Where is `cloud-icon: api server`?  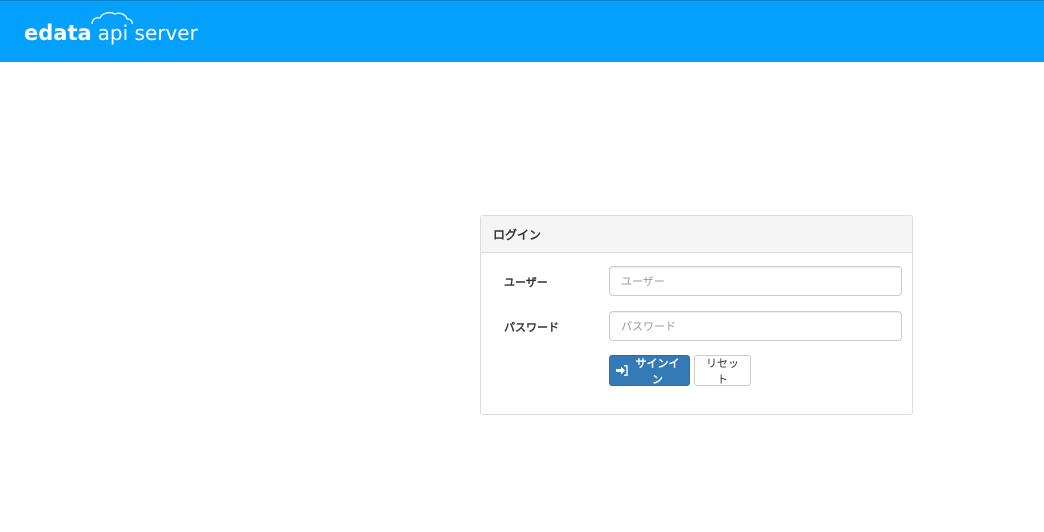
cloud-icon: api server is located at coordinates (144, 28).